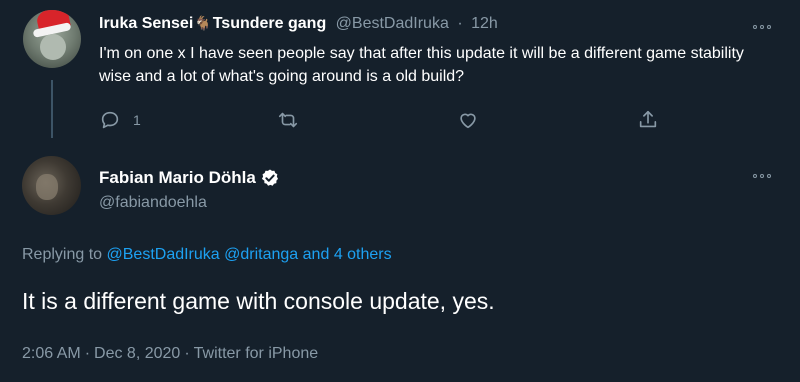 Image resolution: width=800 pixels, height=382 pixels. Describe the element at coordinates (363, 254) in the screenshot. I see `reply-others-link: 4 others` at that location.